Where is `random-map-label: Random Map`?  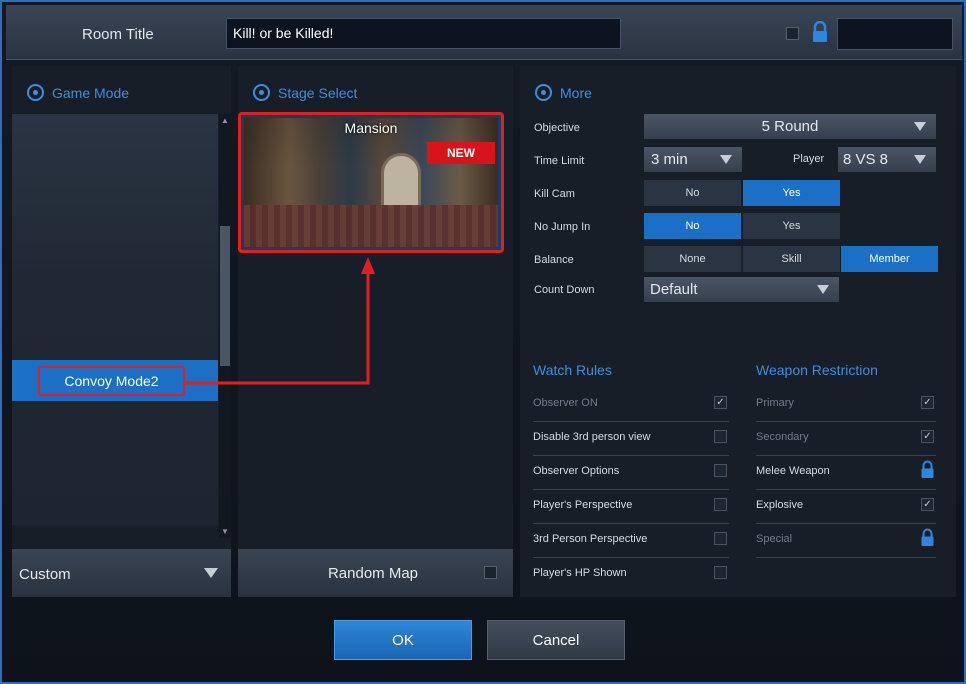
random-map-label: Random Map is located at coordinates (373, 573).